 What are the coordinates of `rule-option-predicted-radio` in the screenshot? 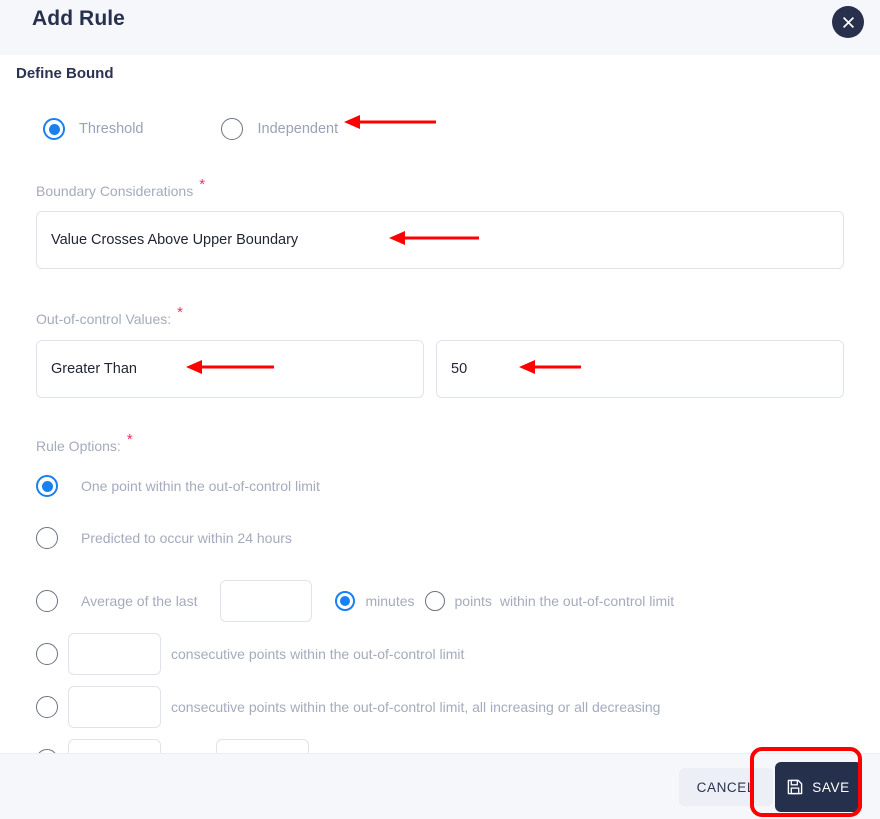 It's located at (47, 538).